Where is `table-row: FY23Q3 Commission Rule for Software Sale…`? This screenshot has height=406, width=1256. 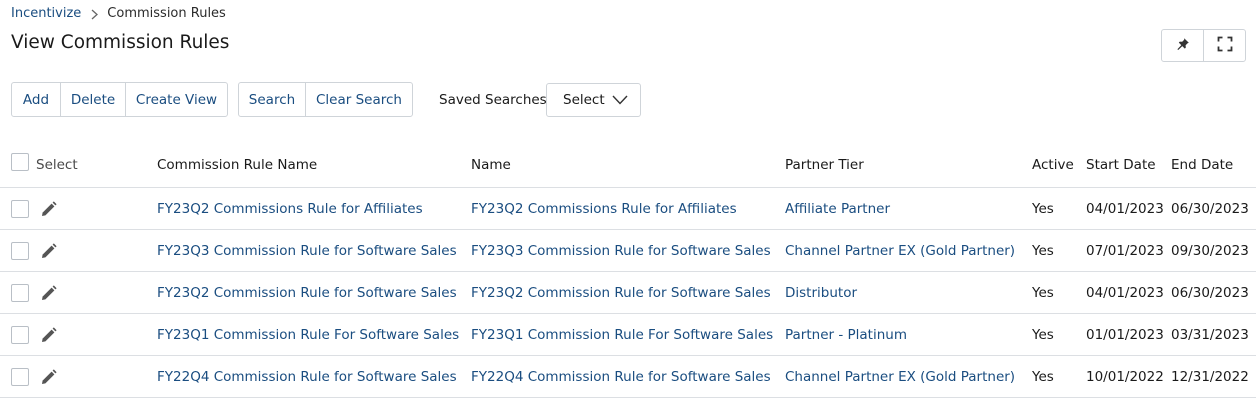
table-row: FY23Q3 Commission Rule for Software Sale… is located at coordinates (628, 251).